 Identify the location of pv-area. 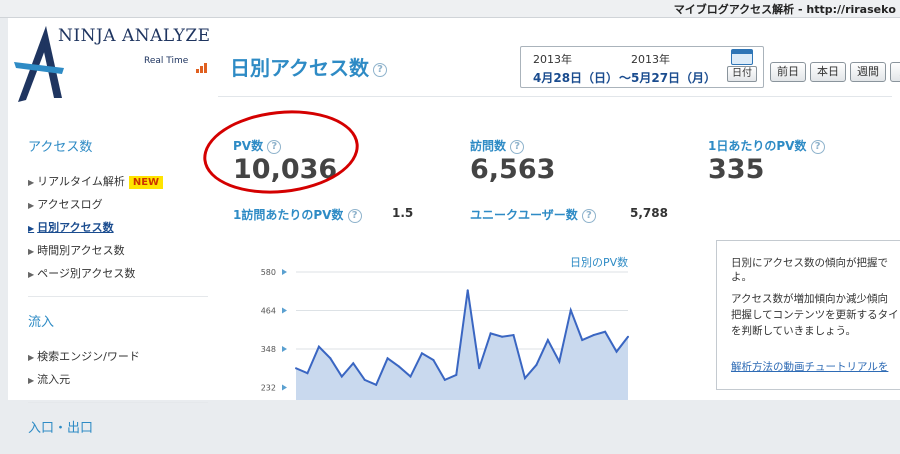
(462, 345).